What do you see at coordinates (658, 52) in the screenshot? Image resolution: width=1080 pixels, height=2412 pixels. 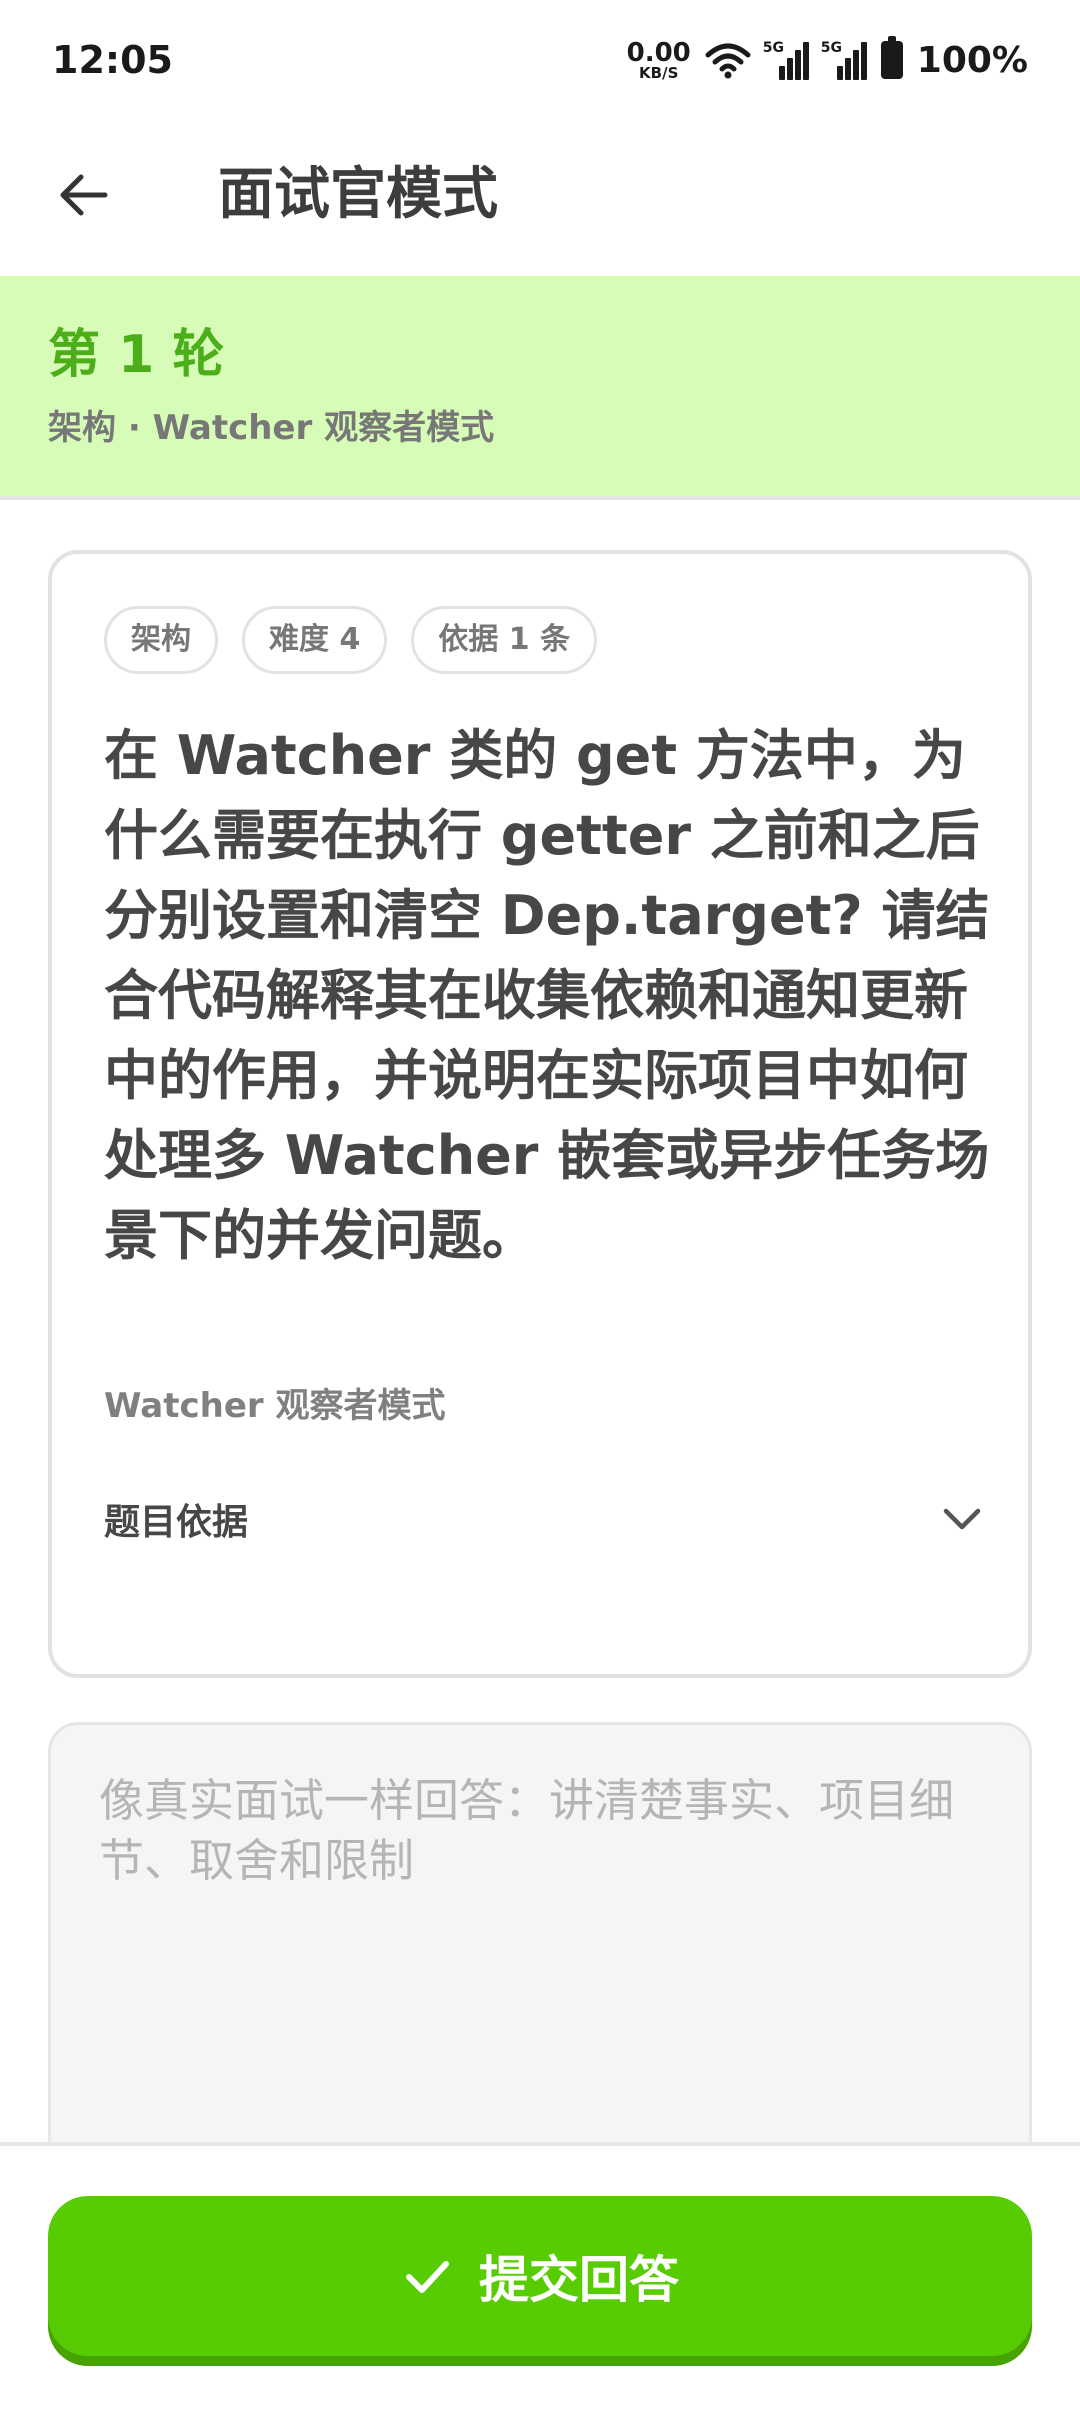 I see `network-speed-value: 0.00` at bounding box center [658, 52].